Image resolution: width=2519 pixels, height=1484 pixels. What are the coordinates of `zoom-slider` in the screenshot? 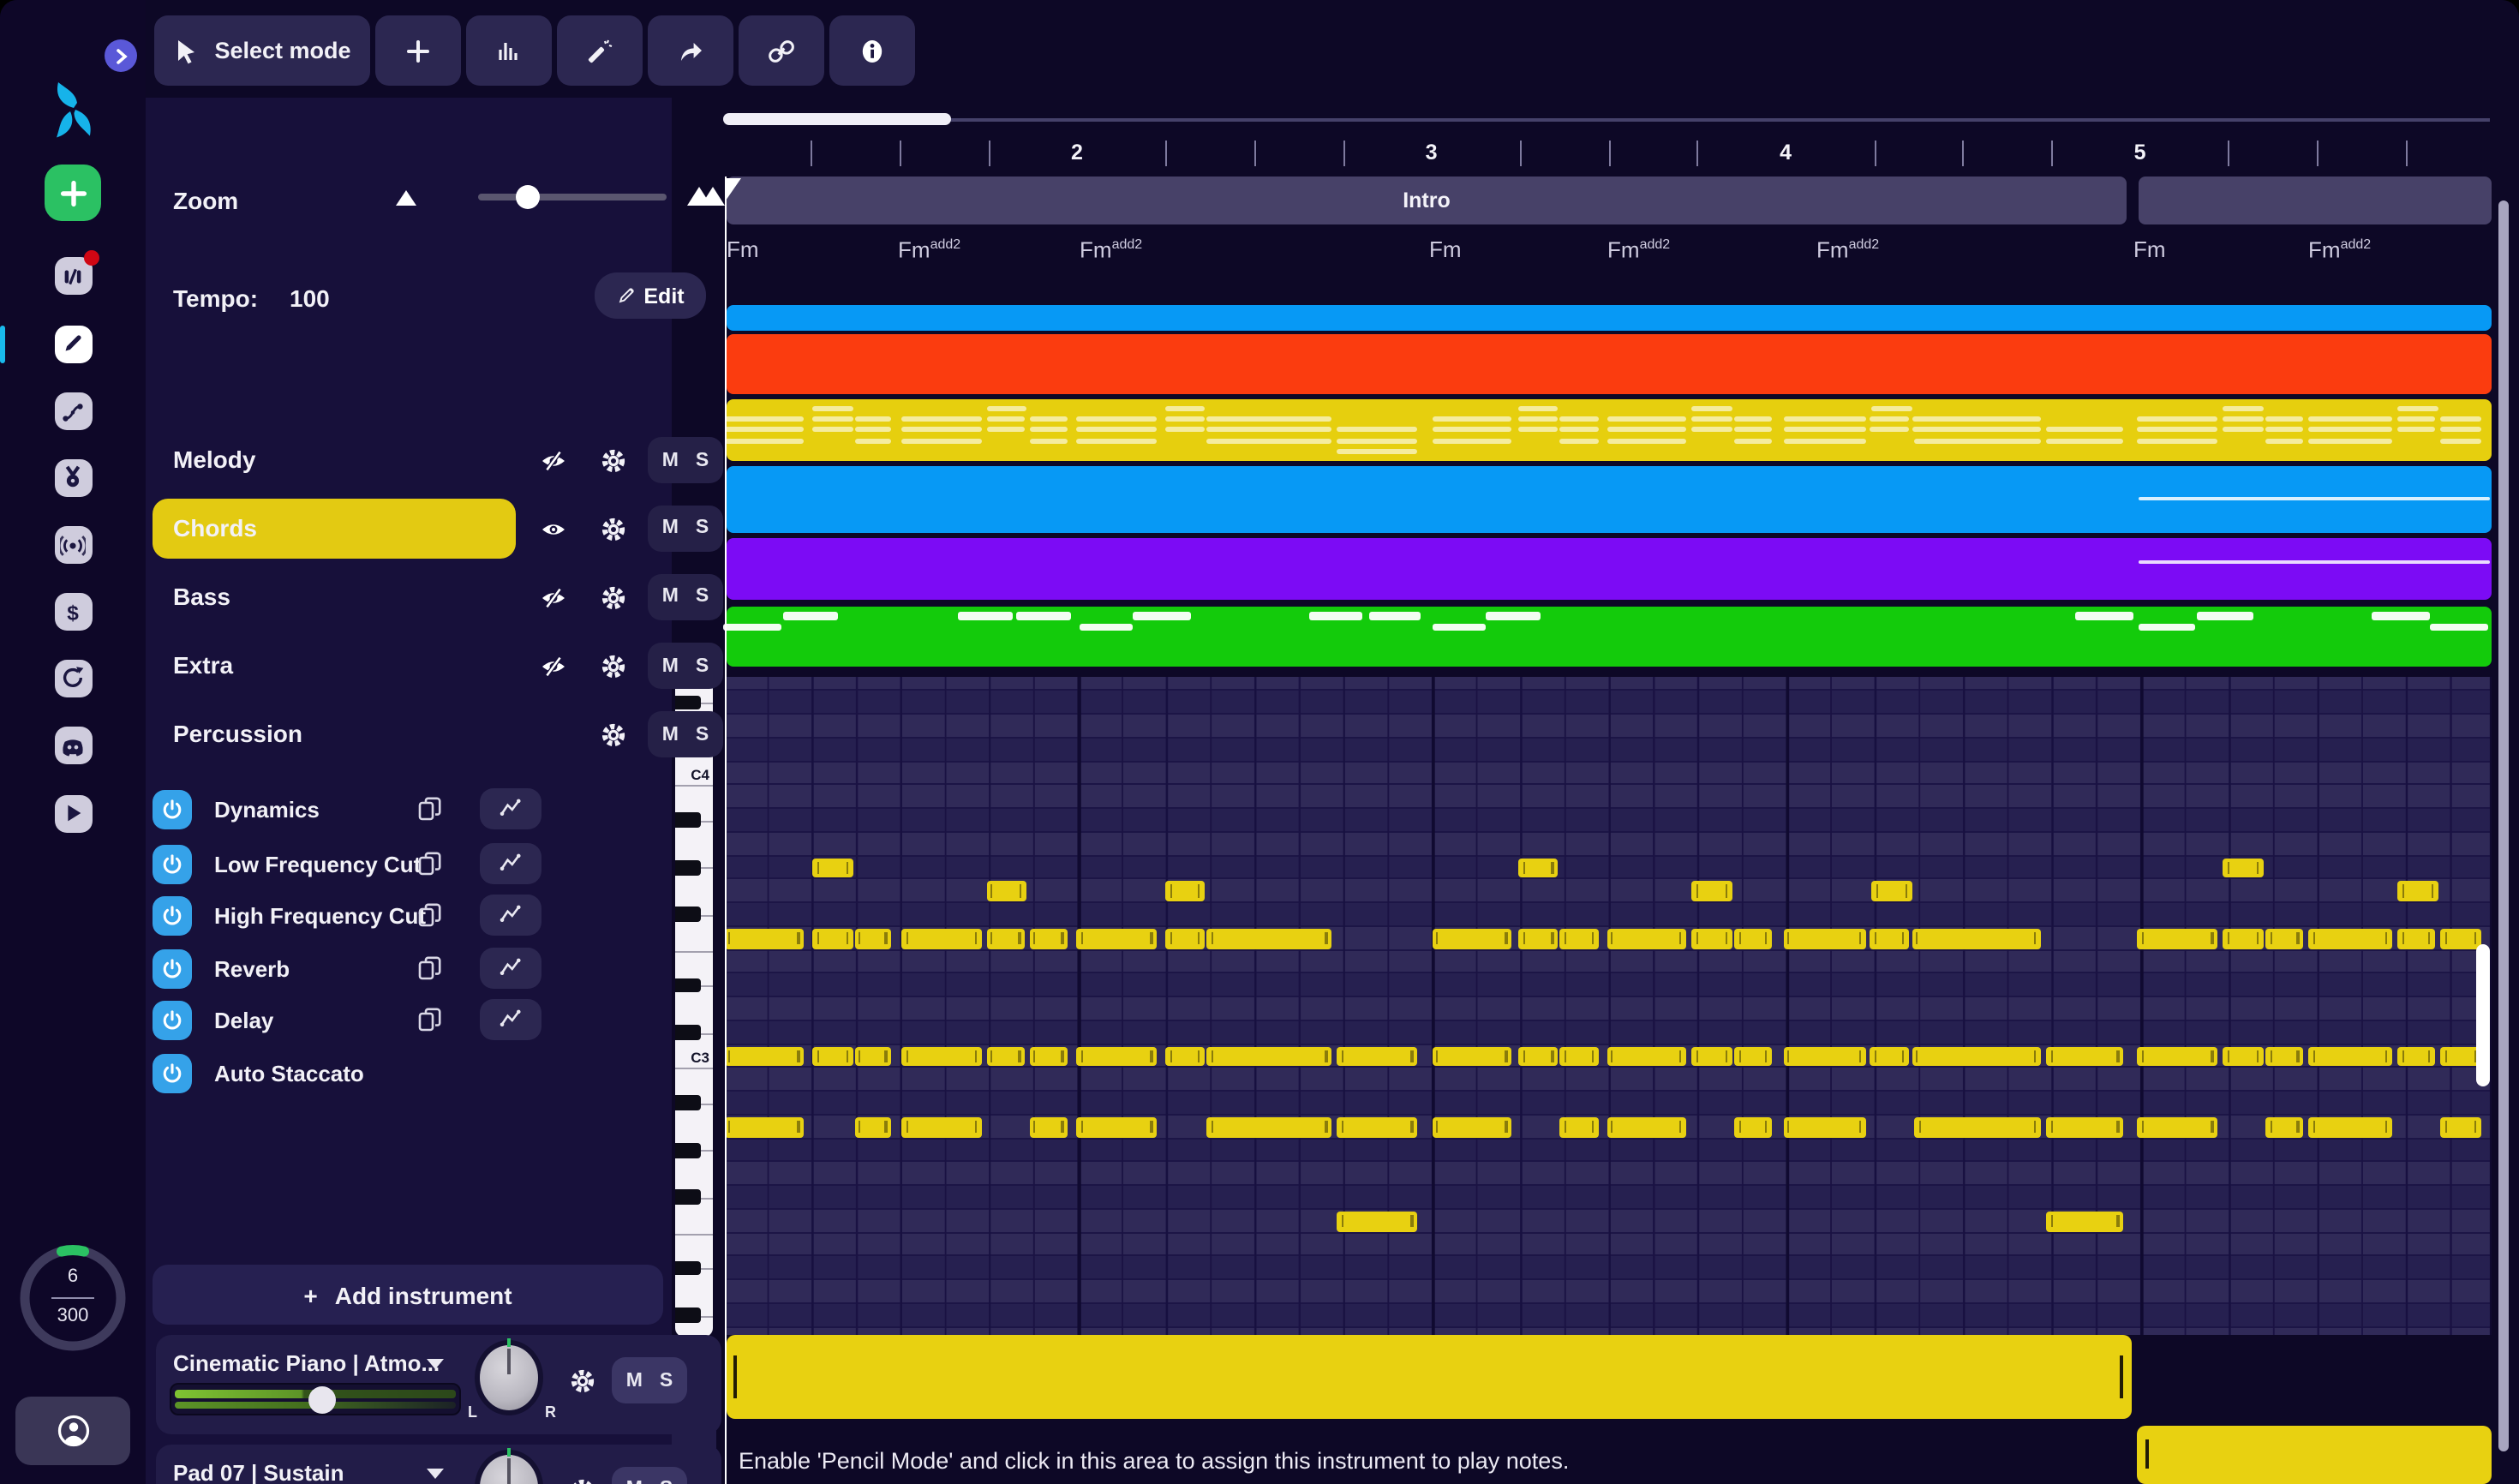 It's located at (572, 197).